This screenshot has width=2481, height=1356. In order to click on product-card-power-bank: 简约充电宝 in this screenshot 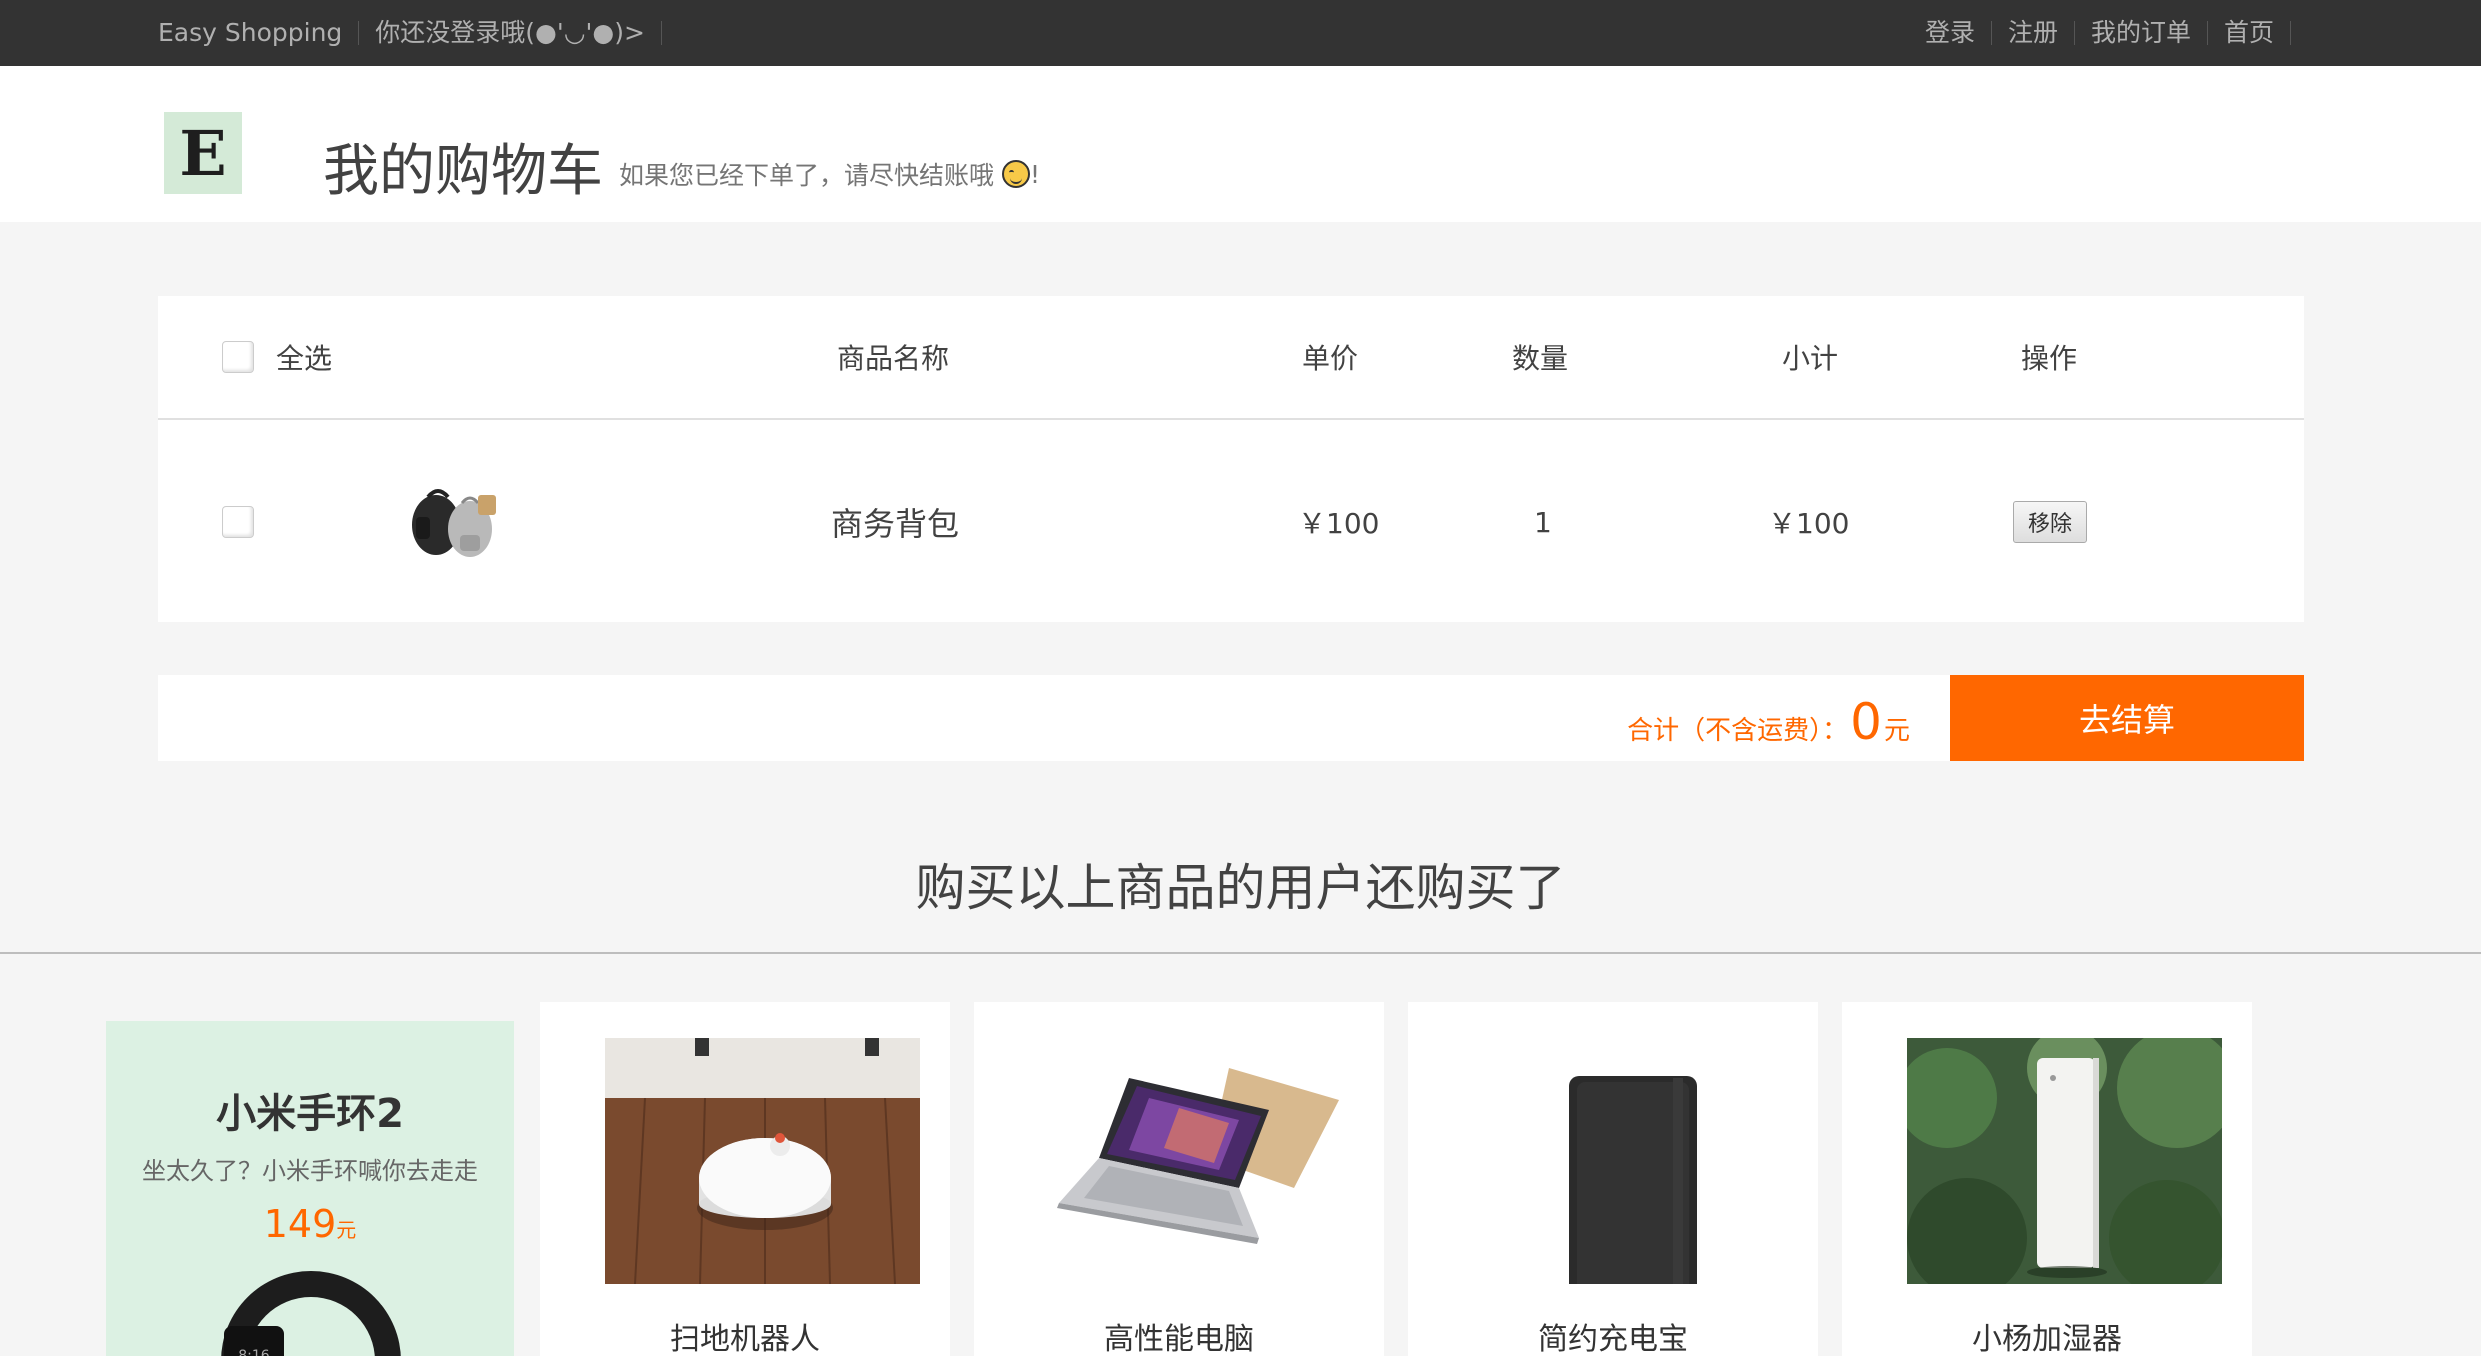, I will do `click(1613, 1179)`.